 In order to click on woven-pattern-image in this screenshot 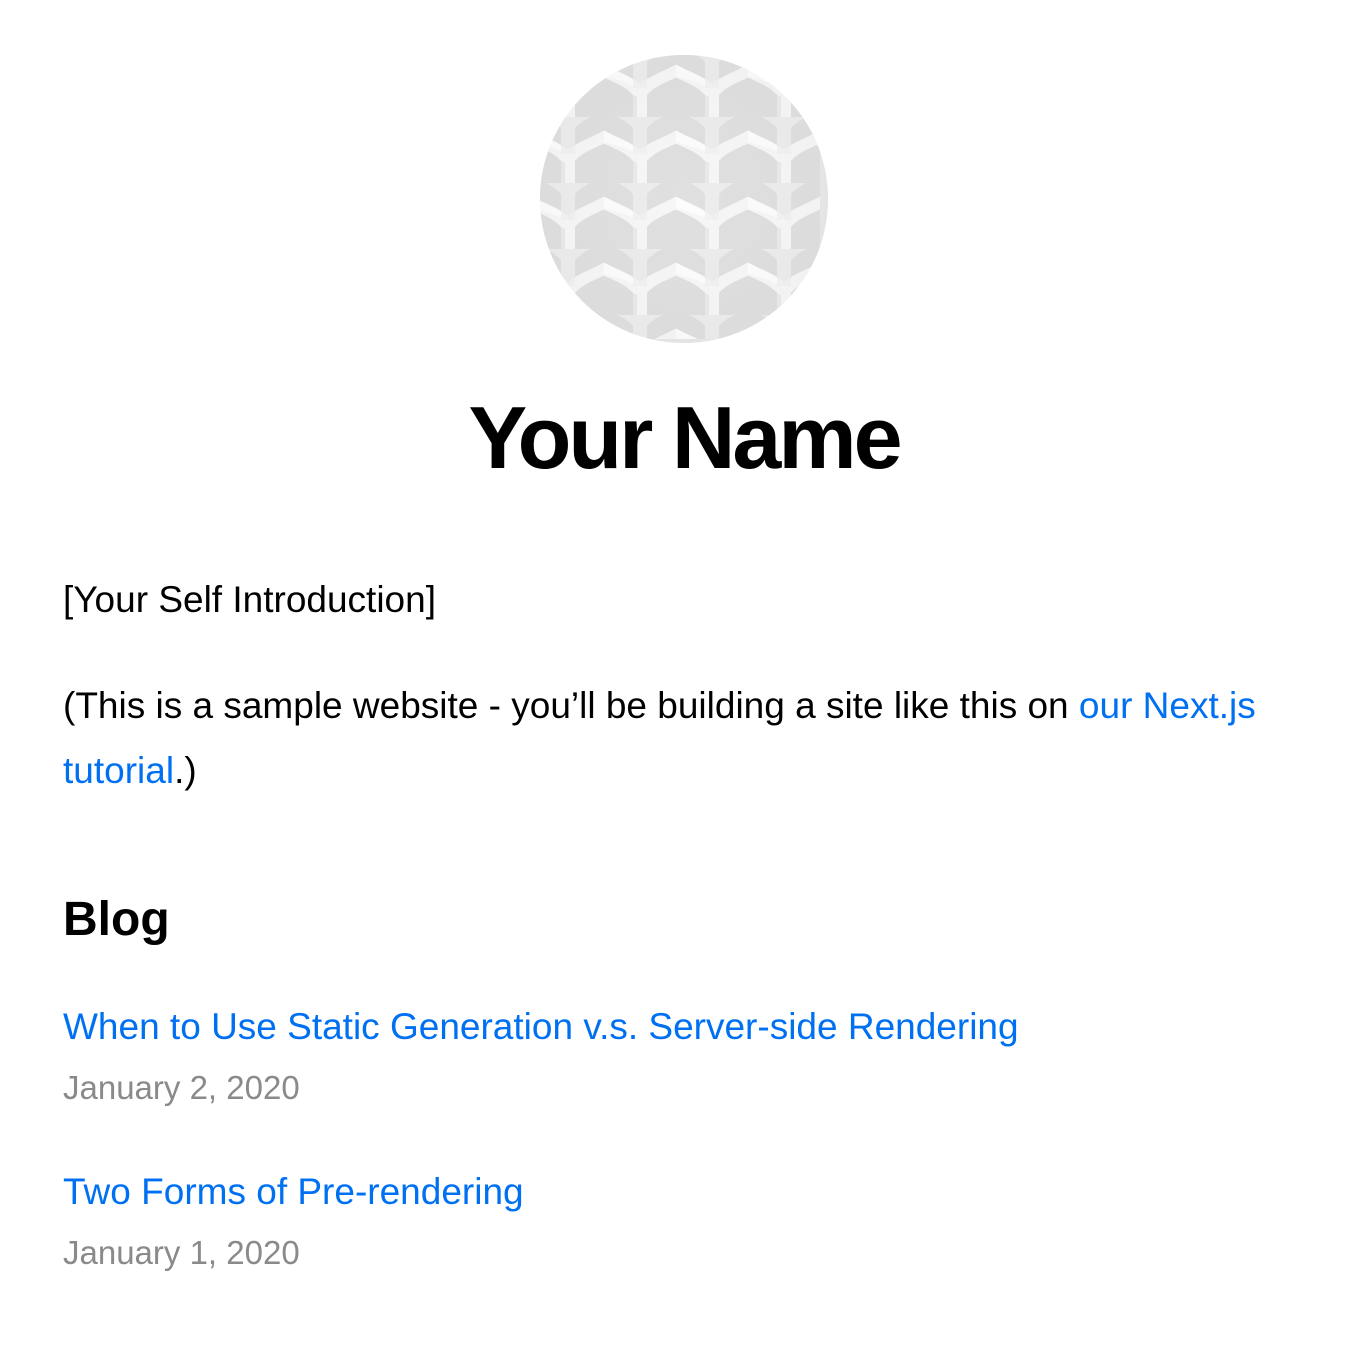, I will do `click(684, 199)`.